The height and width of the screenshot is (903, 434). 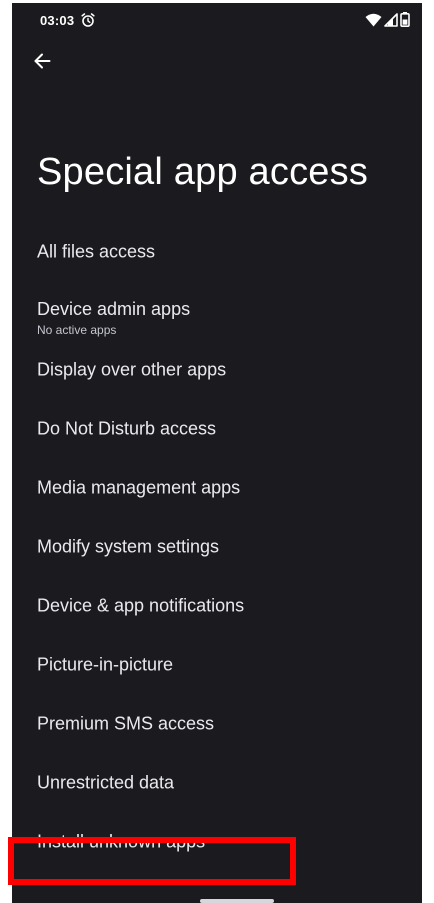 I want to click on settings-item-title: Unrestricted data, so click(x=106, y=782).